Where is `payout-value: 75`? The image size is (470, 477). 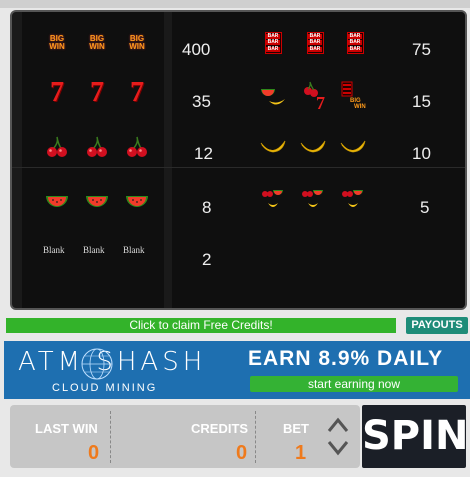 payout-value: 75 is located at coordinates (421, 49).